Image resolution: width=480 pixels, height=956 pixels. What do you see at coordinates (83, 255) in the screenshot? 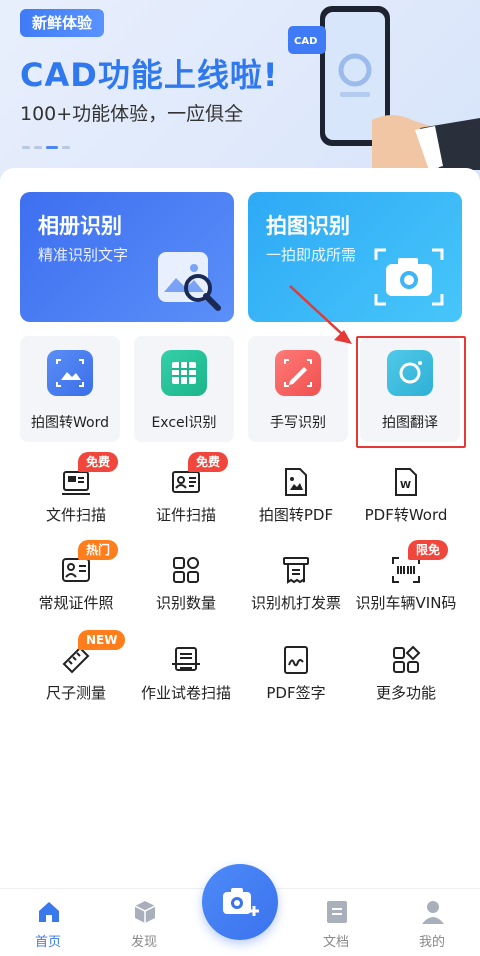
I see `album-recognition-subtitle: 精准识别文字` at bounding box center [83, 255].